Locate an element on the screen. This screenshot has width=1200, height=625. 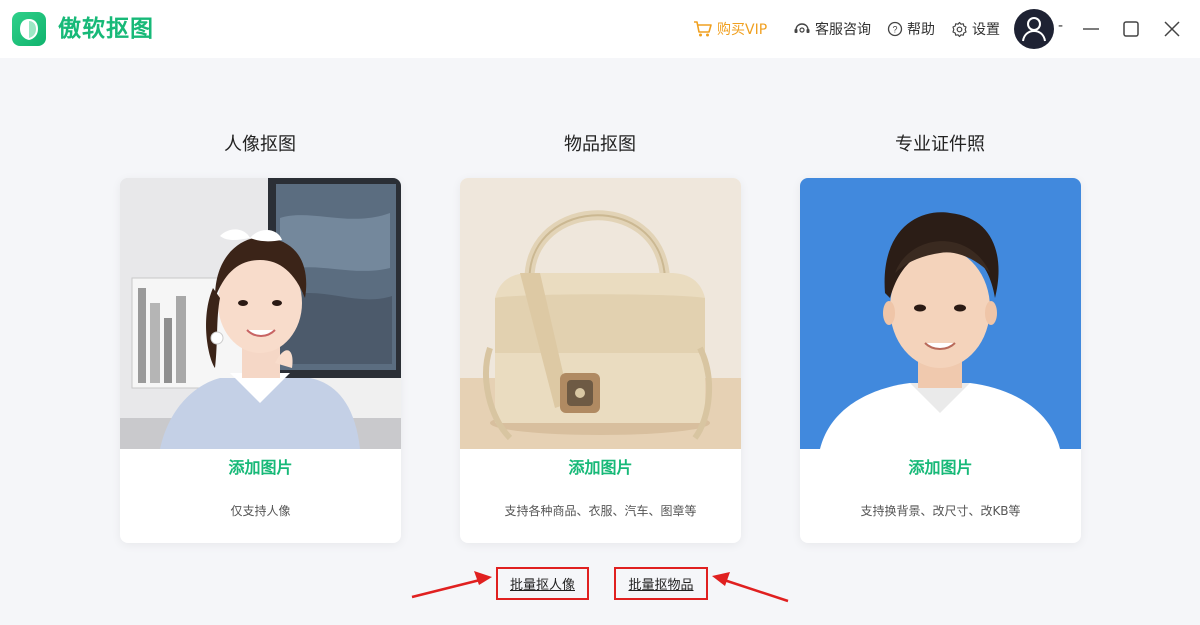
portrait-add-image-button: 添加图片 is located at coordinates (260, 468).